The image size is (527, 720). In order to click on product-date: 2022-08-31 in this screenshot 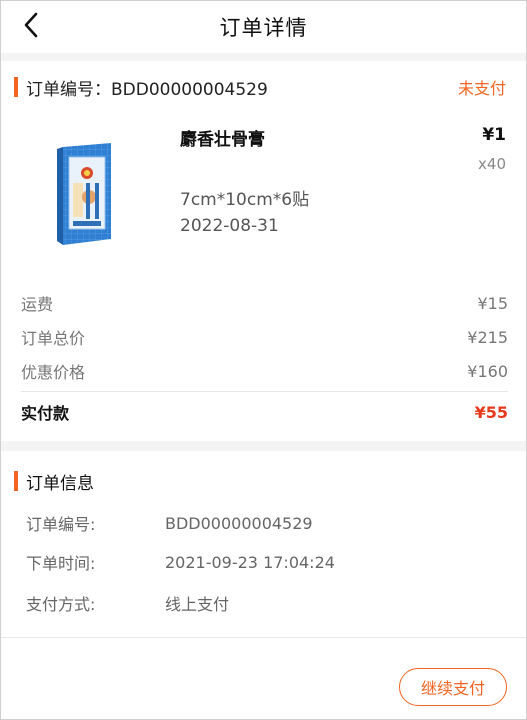, I will do `click(229, 226)`.